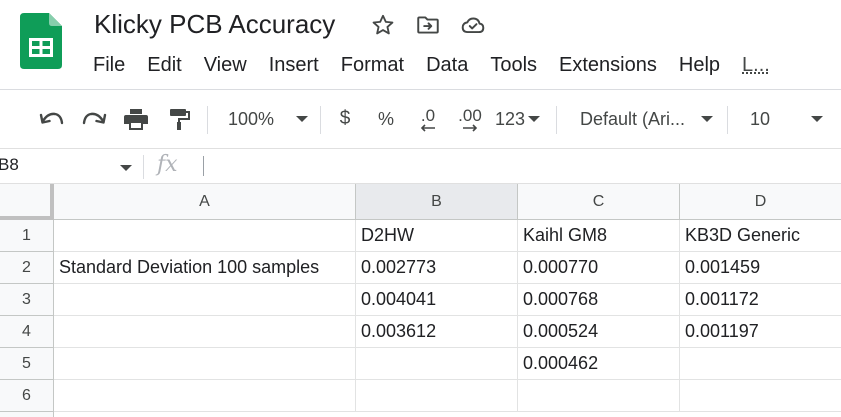 Image resolution: width=841 pixels, height=417 pixels. What do you see at coordinates (447, 65) in the screenshot?
I see `menu-data: Data` at bounding box center [447, 65].